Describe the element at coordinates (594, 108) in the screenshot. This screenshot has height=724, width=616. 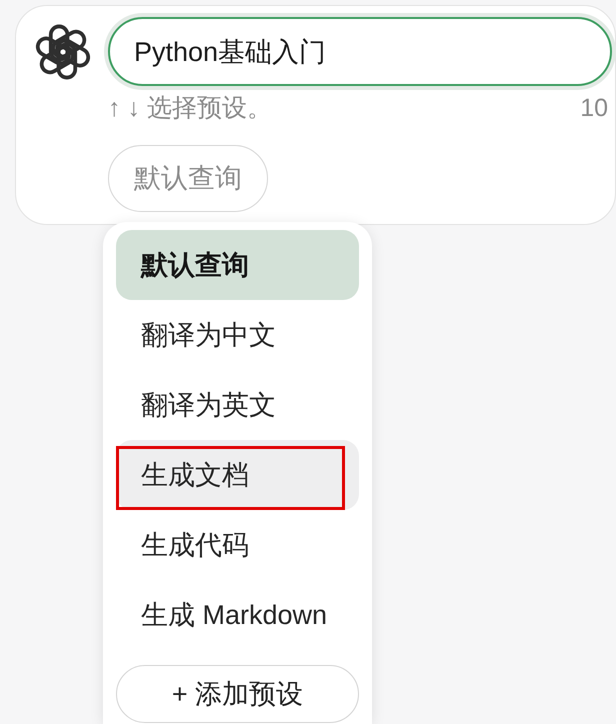
I see `character-count: 10` at that location.